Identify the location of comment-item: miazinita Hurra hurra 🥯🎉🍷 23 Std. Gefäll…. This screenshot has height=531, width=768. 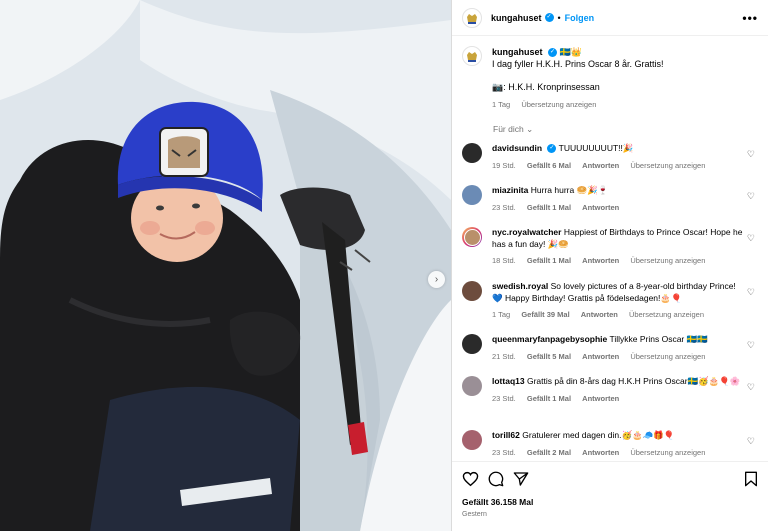
(610, 199).